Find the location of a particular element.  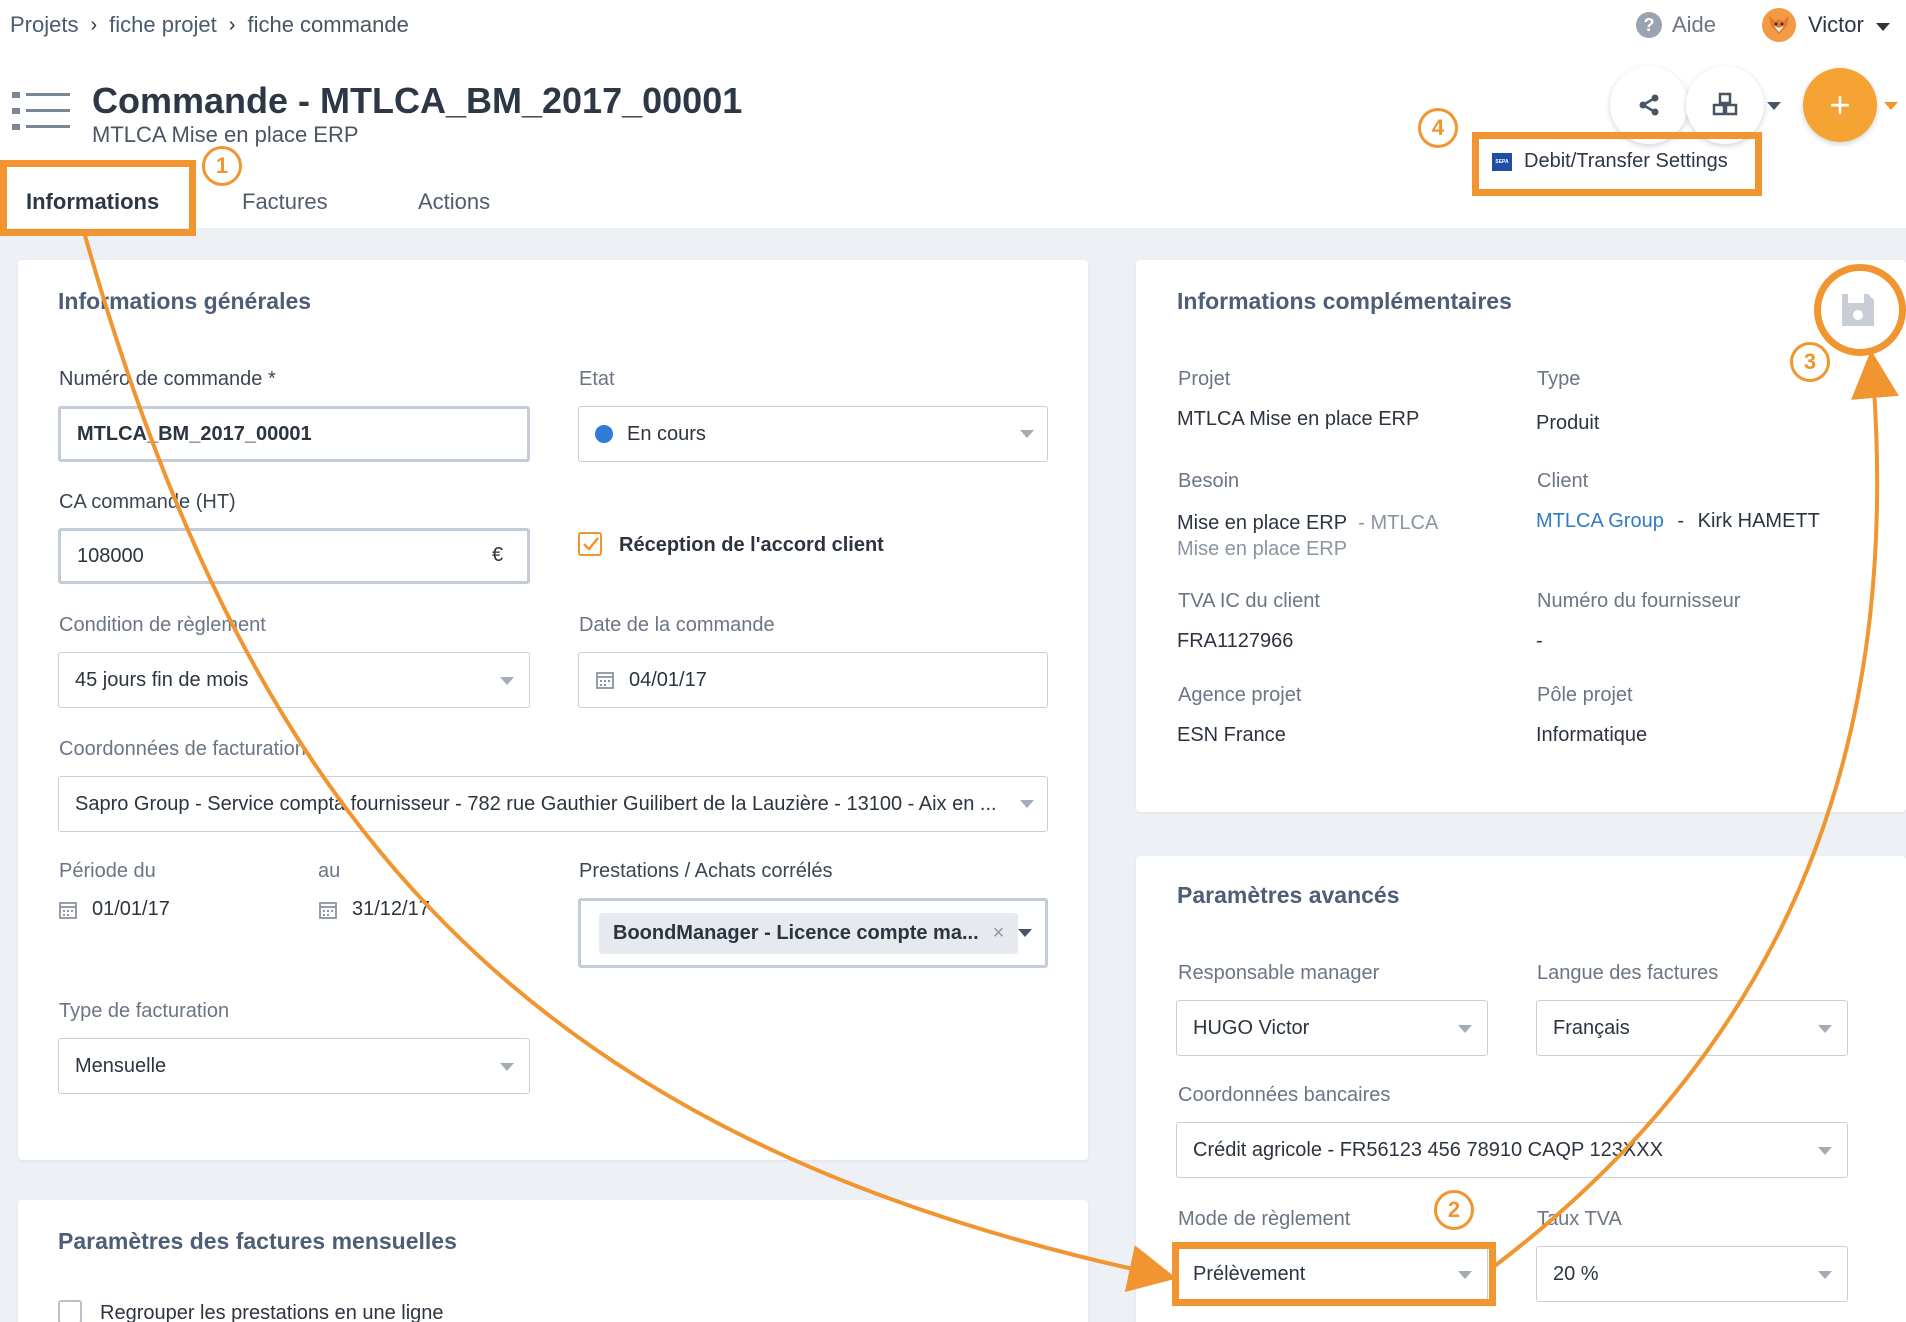

annotation-badge-4: 4 is located at coordinates (1438, 128).